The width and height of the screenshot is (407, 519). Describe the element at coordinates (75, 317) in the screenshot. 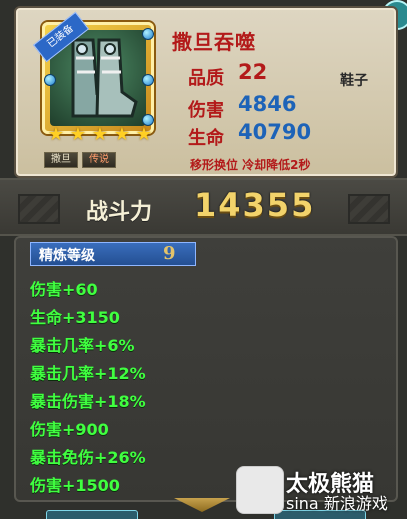

I see `attribute-line: 生命+3150` at that location.